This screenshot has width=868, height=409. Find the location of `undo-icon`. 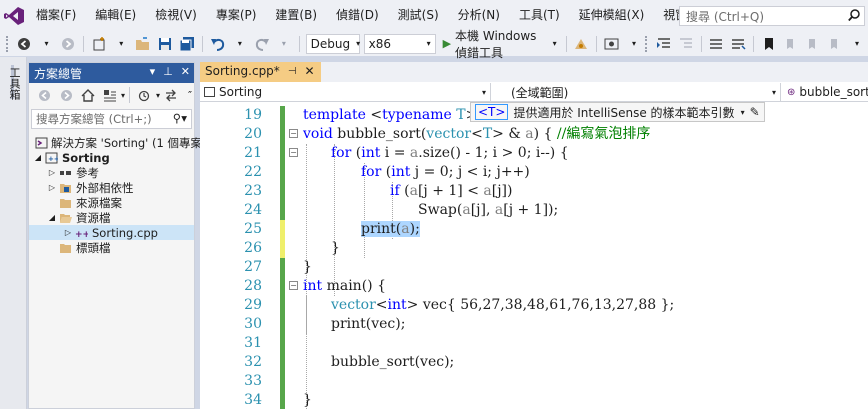

undo-icon is located at coordinates (218, 44).